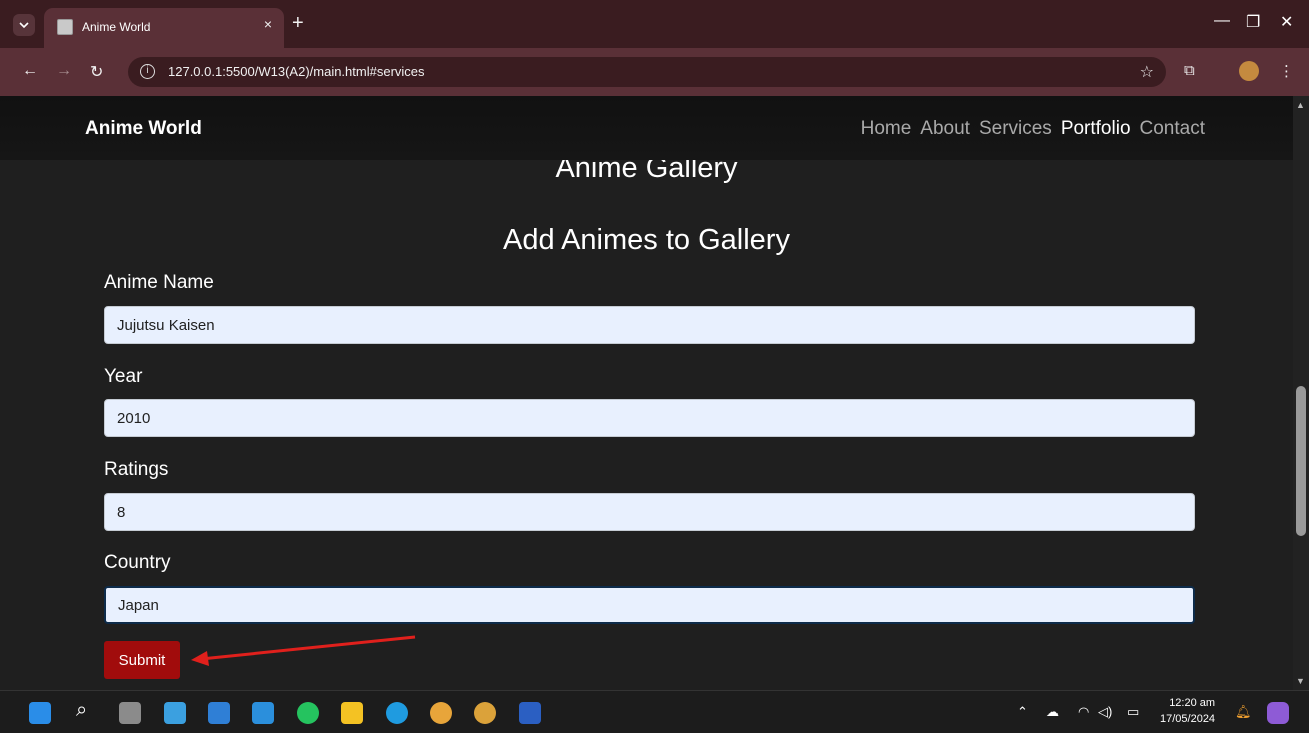 This screenshot has height=733, width=1309. What do you see at coordinates (64, 71) in the screenshot?
I see `forward-icon: →` at bounding box center [64, 71].